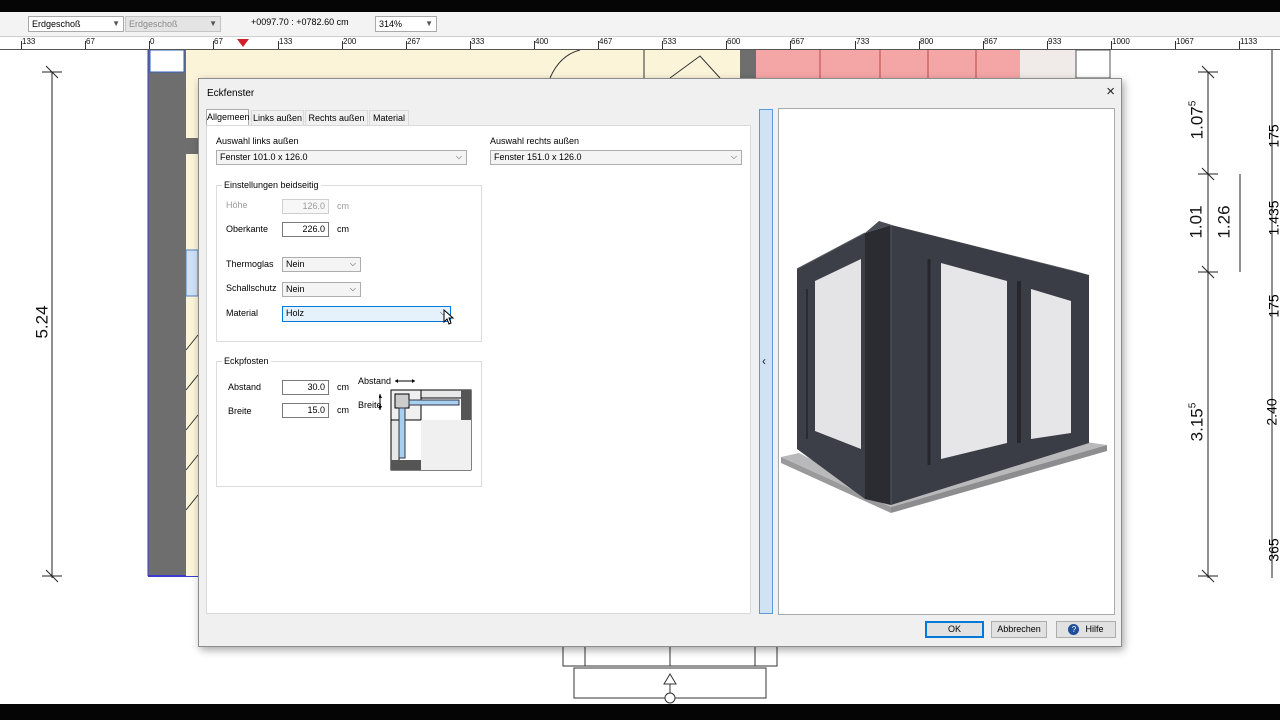 The width and height of the screenshot is (1280, 720). Describe the element at coordinates (56, 24) in the screenshot. I see `floor-select-value: Erdgeschoß` at that location.